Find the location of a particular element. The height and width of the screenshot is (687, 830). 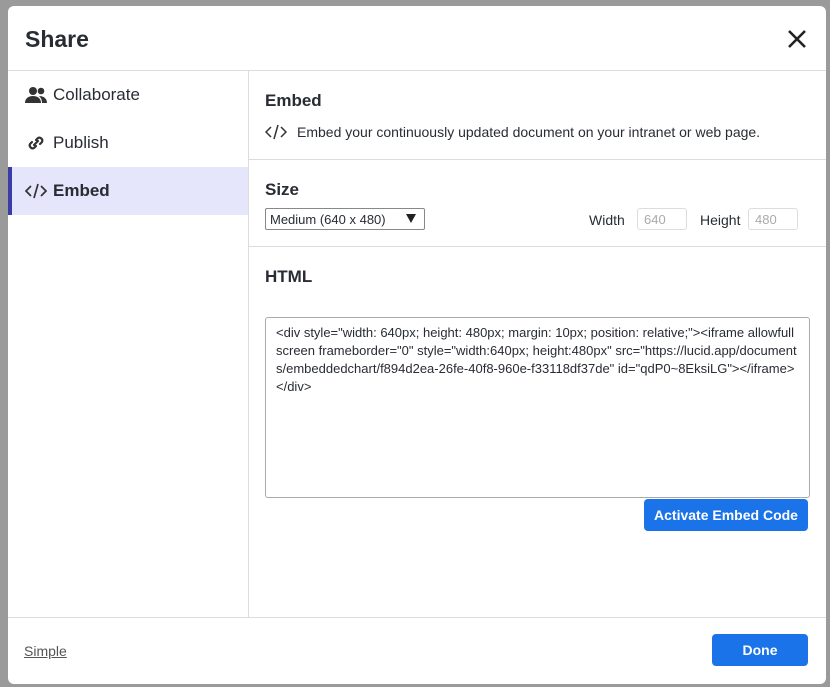

sidebar-item-collaborate: Collaborate is located at coordinates (128, 95).